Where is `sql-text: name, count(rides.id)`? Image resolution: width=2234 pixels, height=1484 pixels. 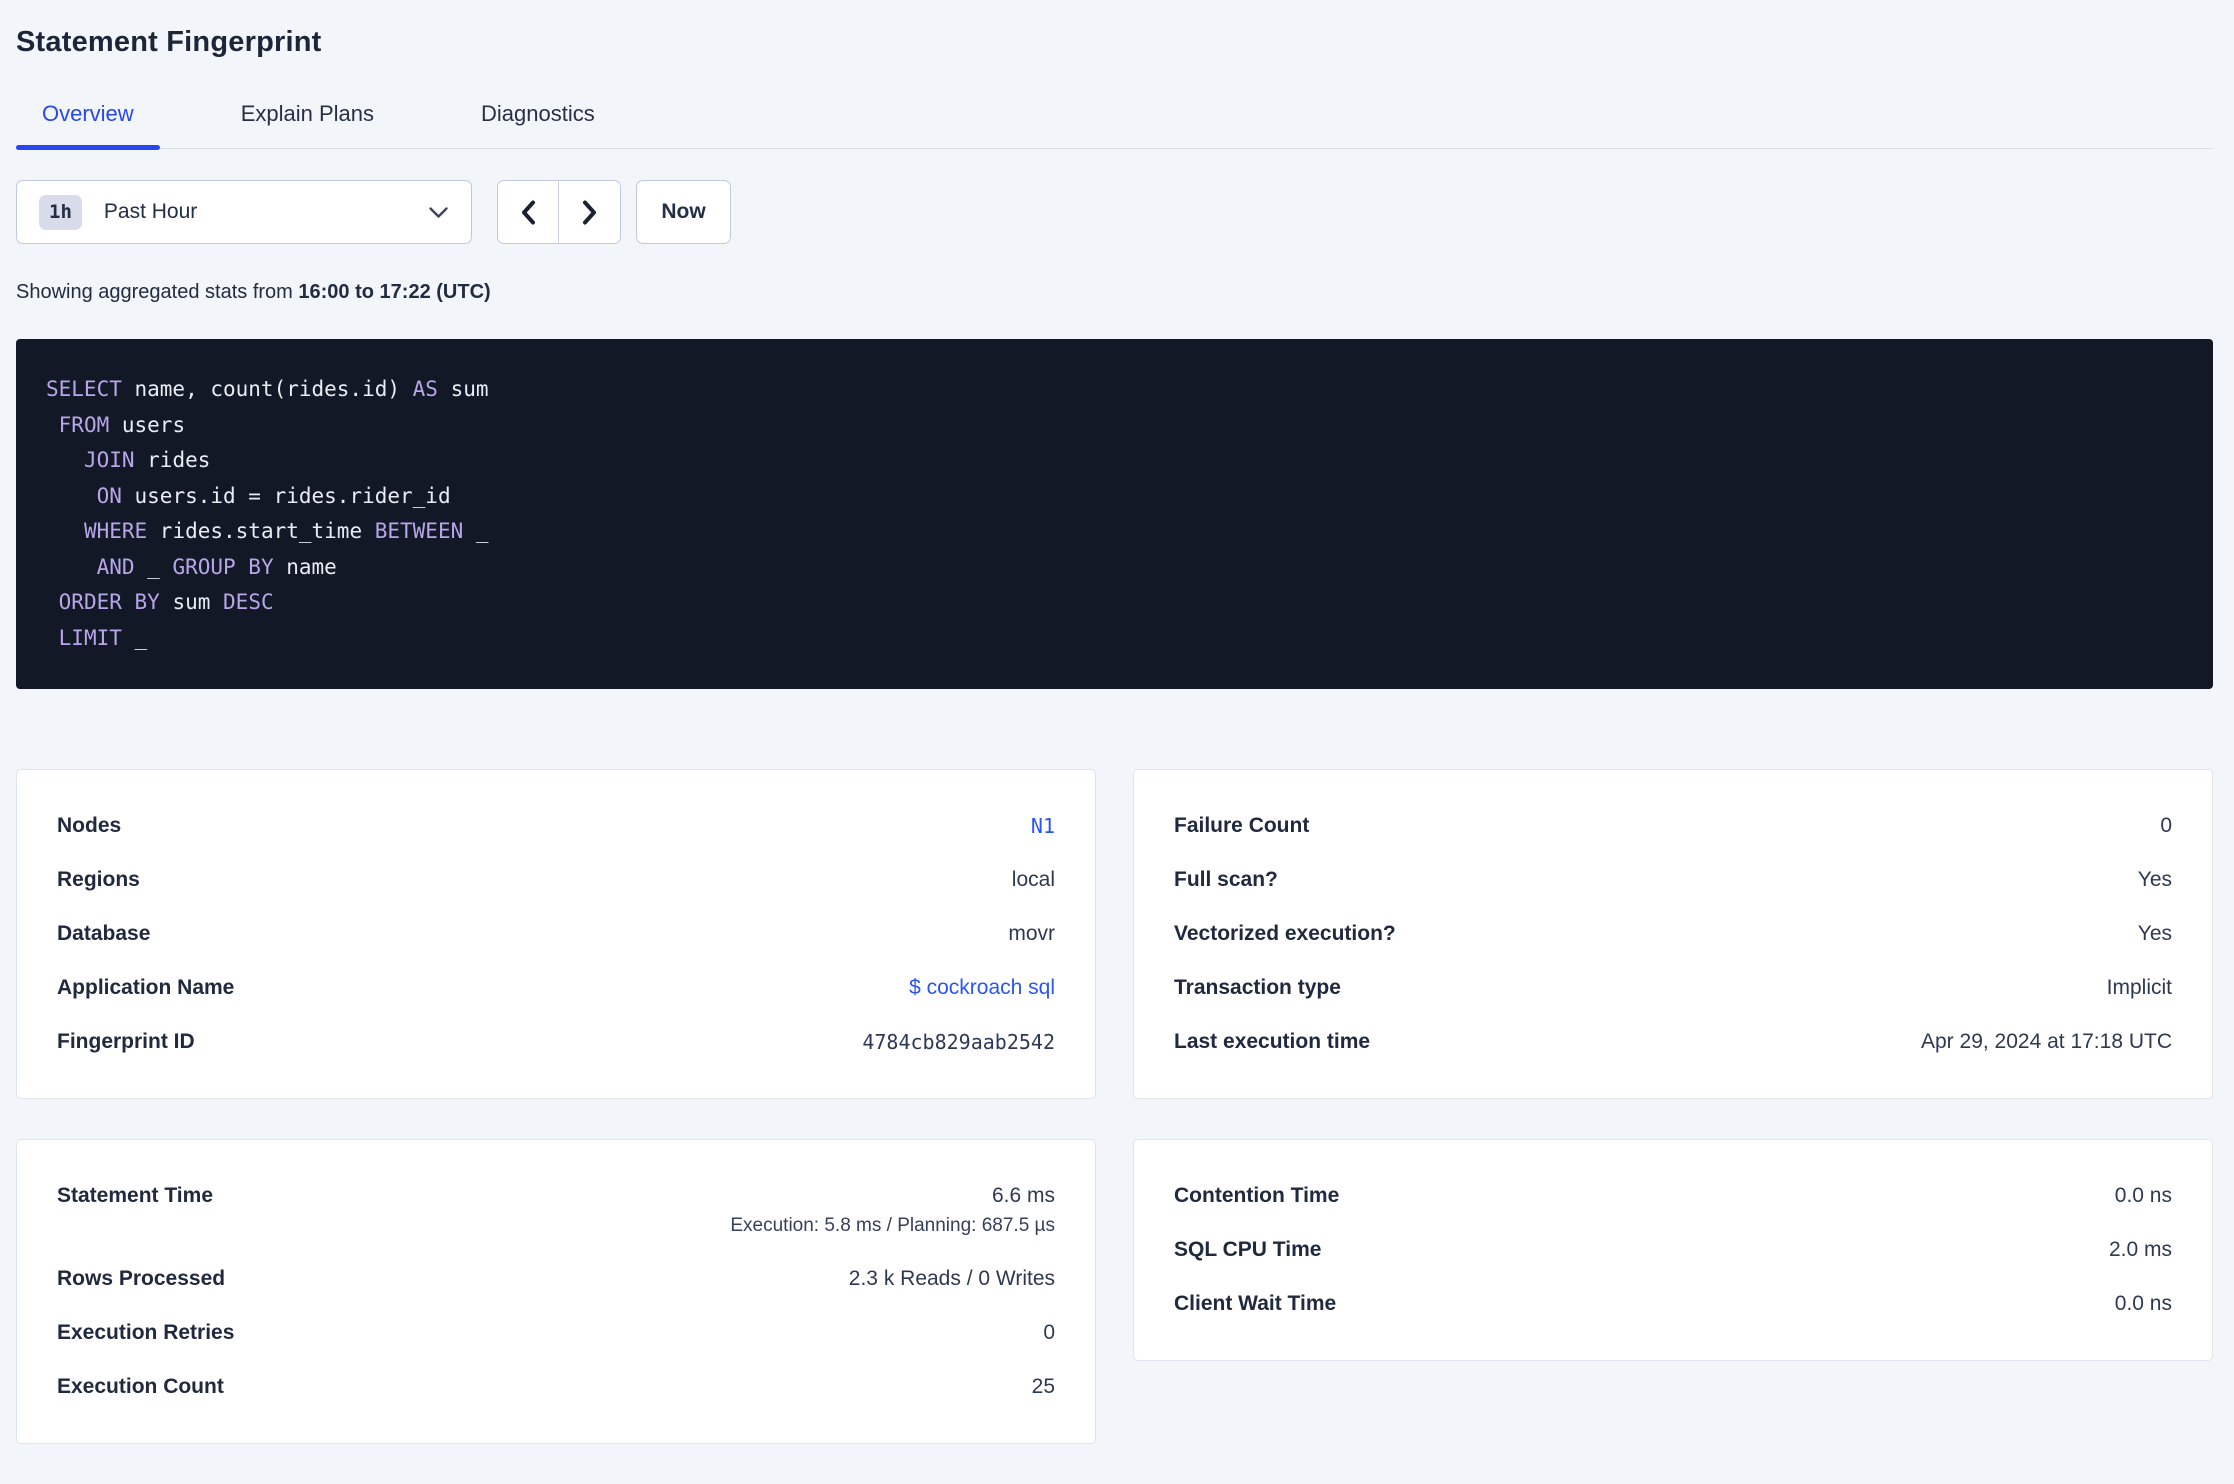 sql-text: name, count(rides.id) is located at coordinates (267, 389).